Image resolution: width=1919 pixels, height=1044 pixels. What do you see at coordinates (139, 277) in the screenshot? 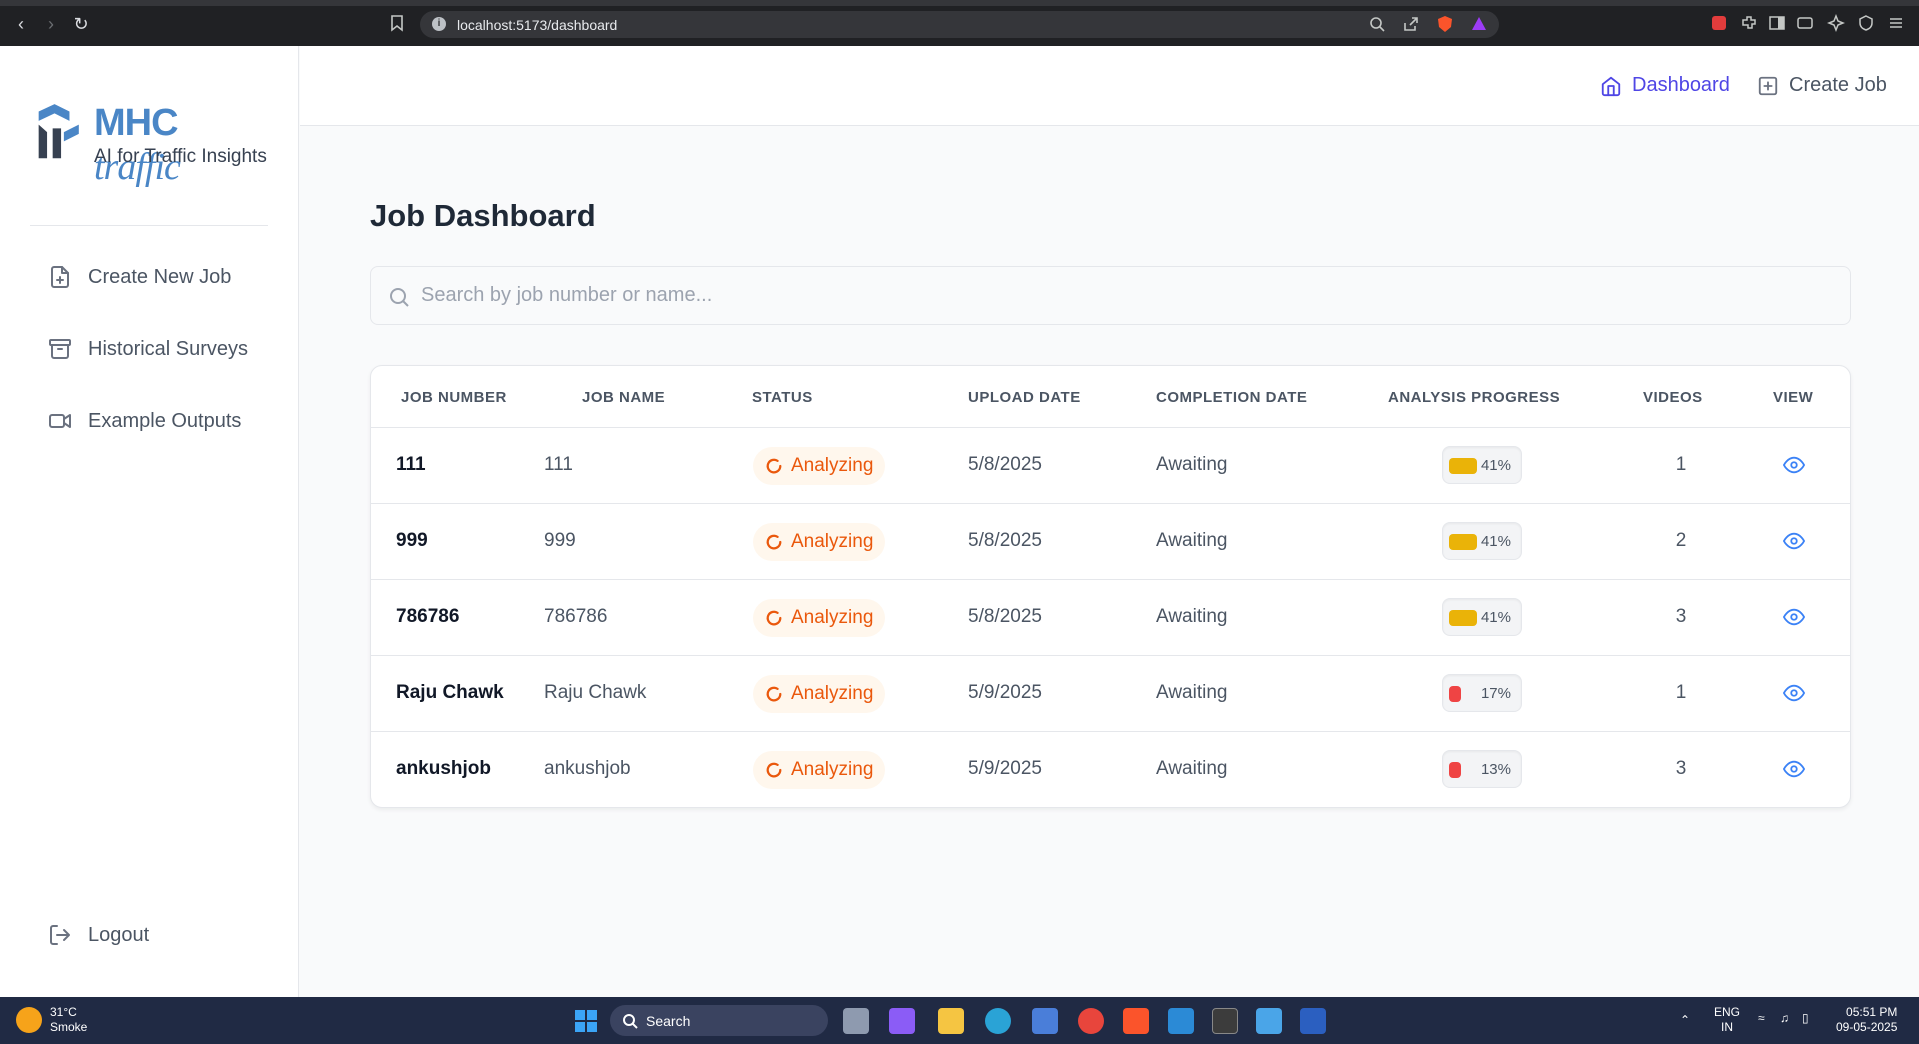
I see `sidebar-item-create-new-job: Create New Job` at bounding box center [139, 277].